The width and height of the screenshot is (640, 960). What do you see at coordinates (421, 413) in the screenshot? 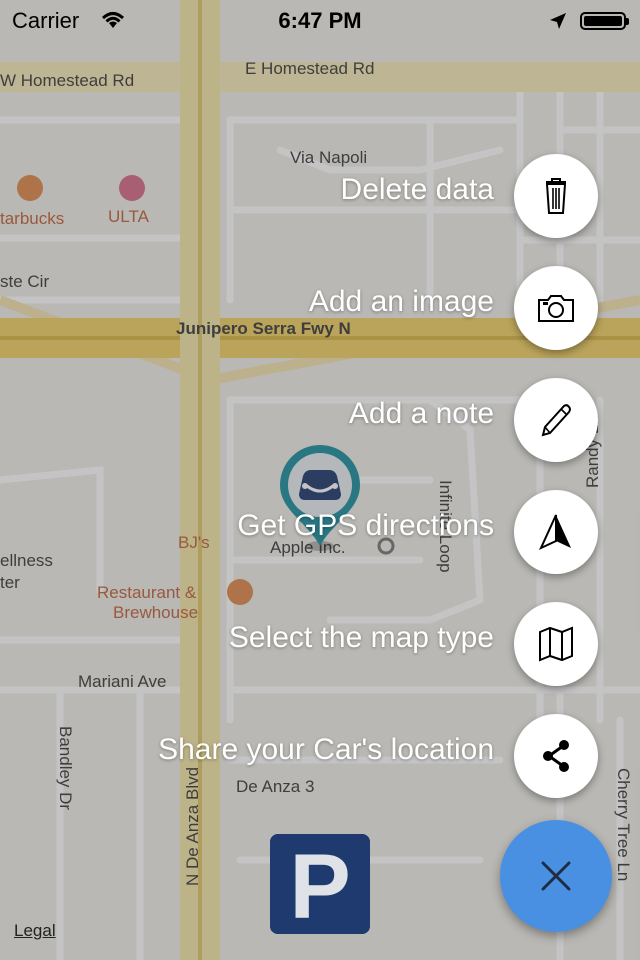
I see `action-label: Add a note` at bounding box center [421, 413].